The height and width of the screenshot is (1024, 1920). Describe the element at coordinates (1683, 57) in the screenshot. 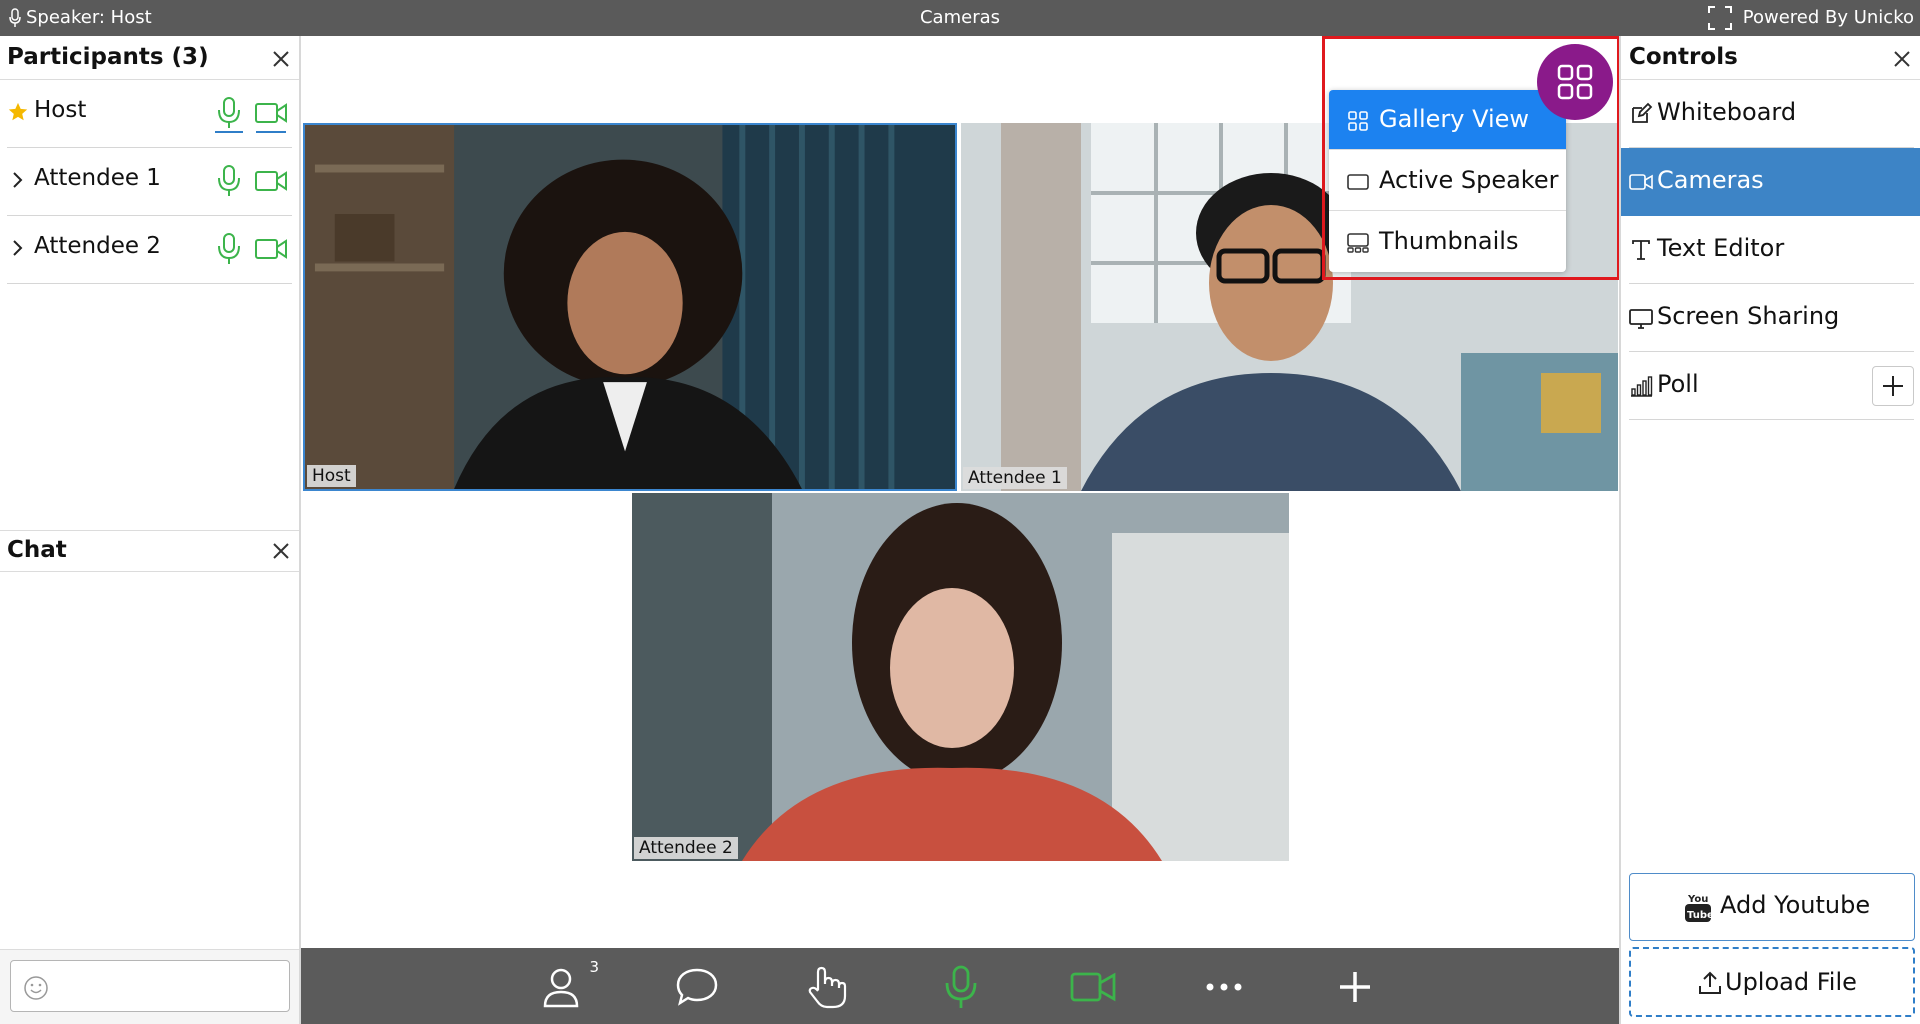

I see `controls-title: Controls` at that location.